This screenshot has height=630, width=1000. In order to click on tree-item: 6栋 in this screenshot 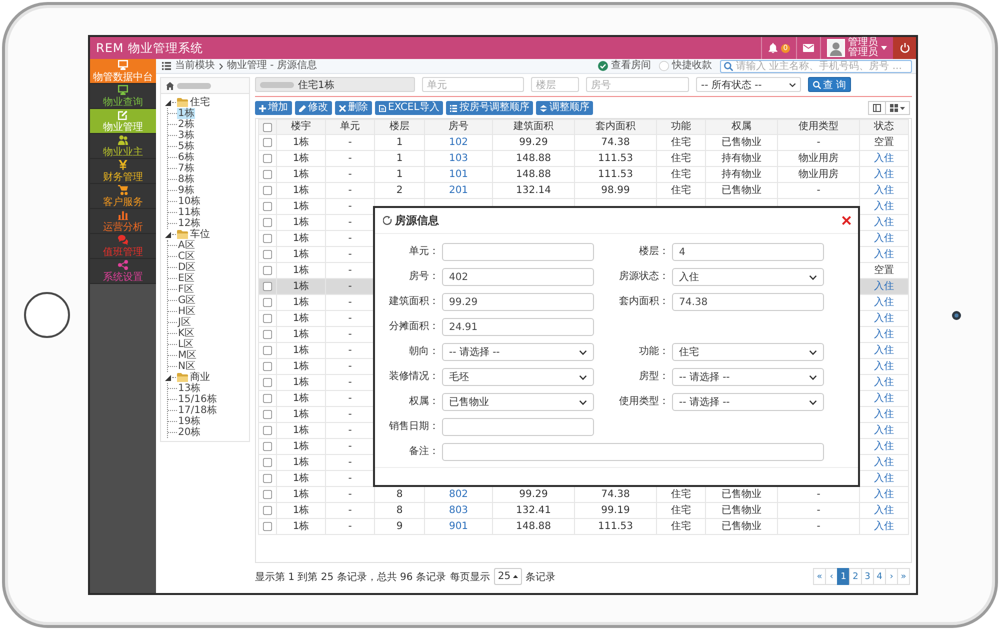, I will do `click(186, 157)`.